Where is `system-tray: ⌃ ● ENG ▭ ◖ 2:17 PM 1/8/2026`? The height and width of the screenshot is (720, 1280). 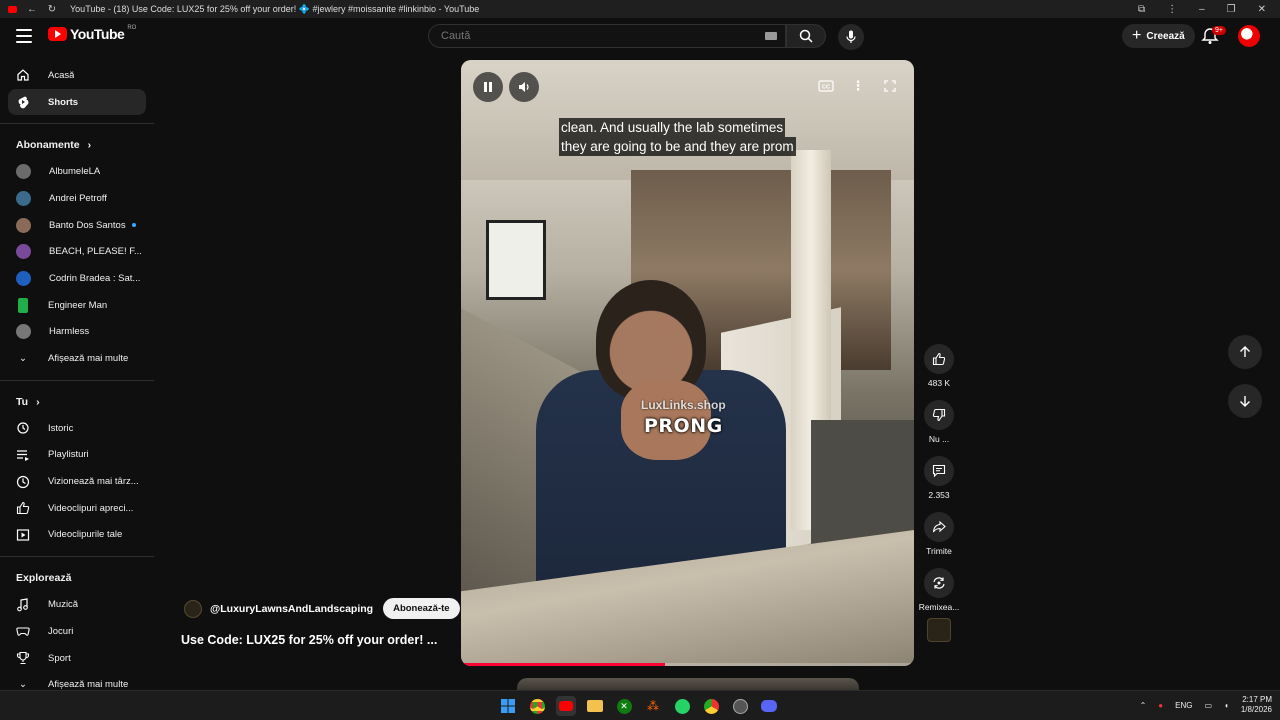
system-tray: ⌃ ● ENG ▭ ◖ 2:17 PM 1/8/2026 is located at coordinates (1206, 705).